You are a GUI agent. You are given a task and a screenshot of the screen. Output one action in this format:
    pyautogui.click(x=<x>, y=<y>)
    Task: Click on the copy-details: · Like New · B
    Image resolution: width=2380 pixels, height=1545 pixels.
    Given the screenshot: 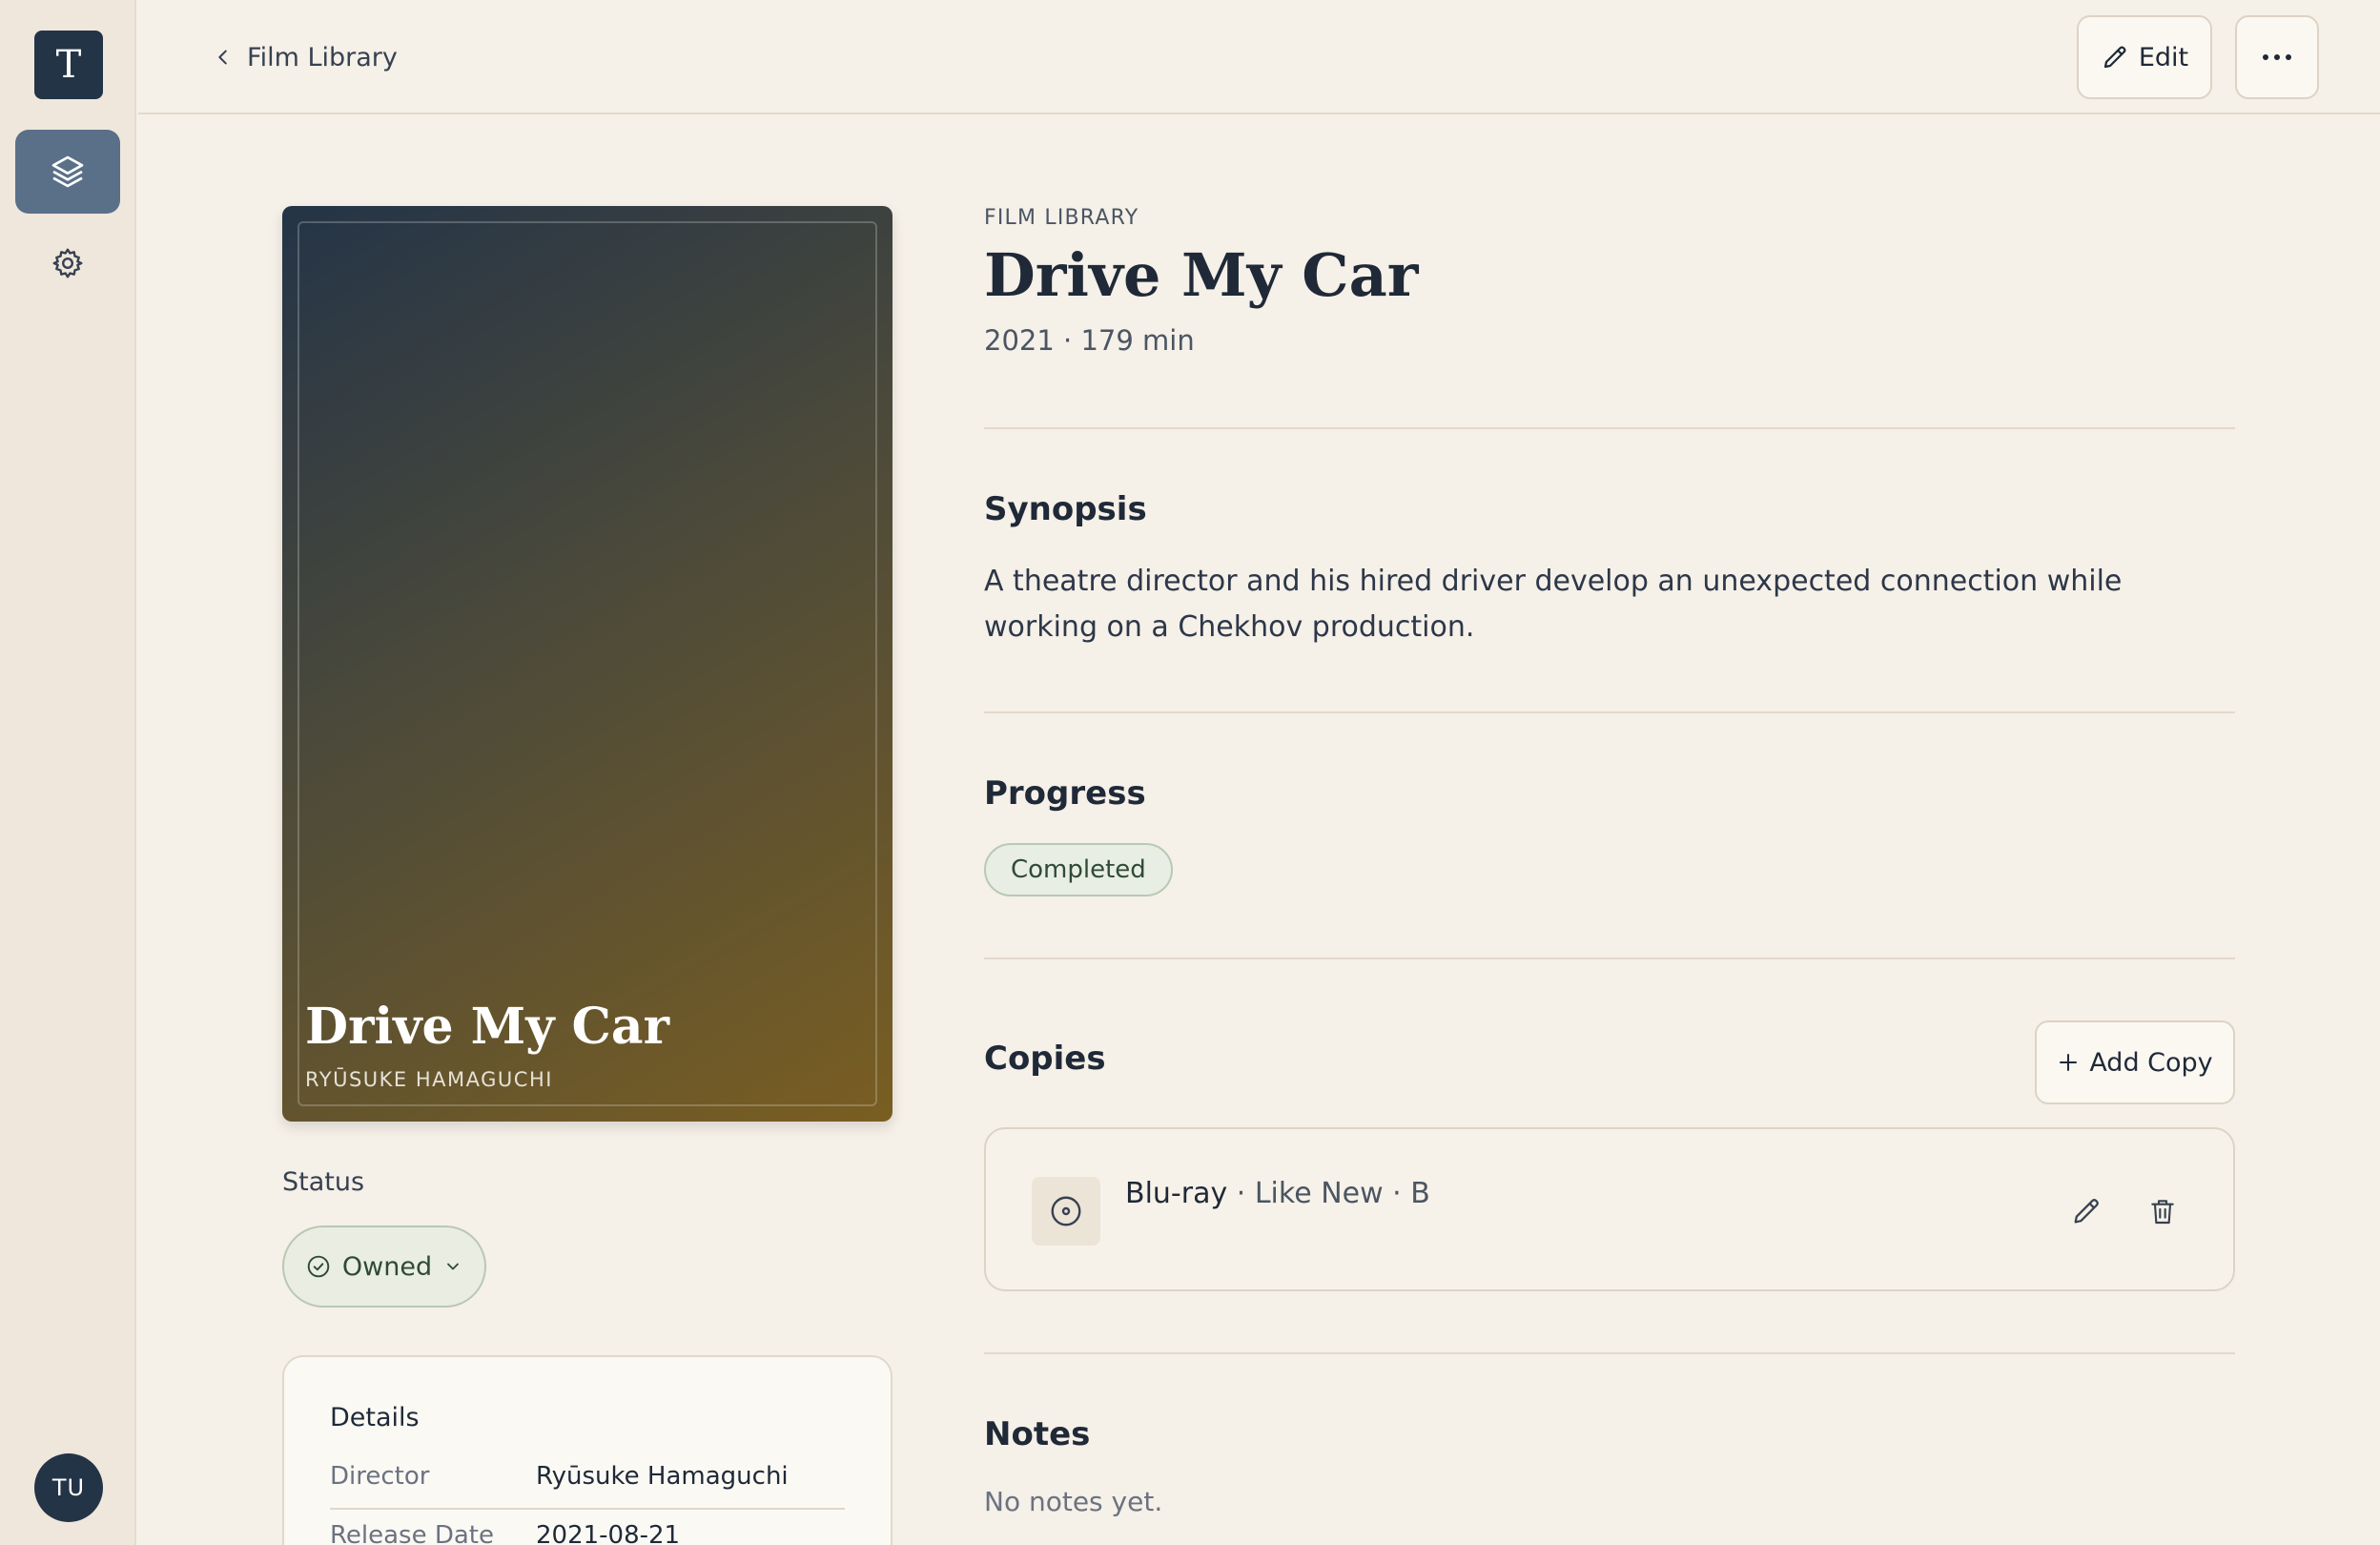 What is the action you would take?
    pyautogui.click(x=1328, y=1193)
    